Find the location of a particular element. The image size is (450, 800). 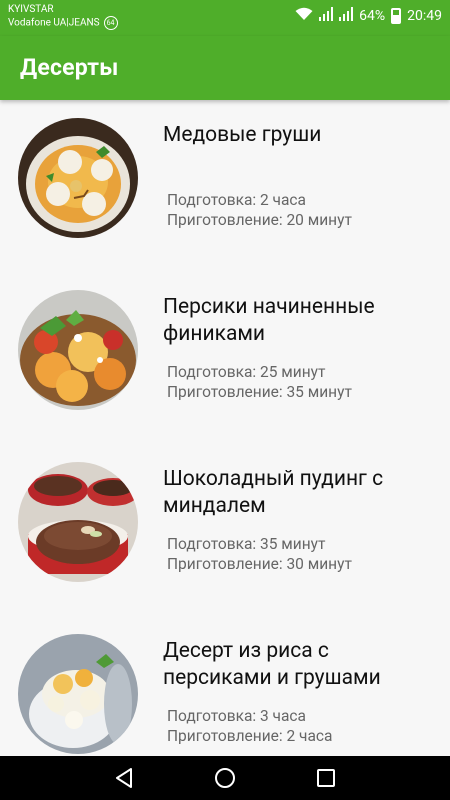

cook-time: Приготовление: 30 минут is located at coordinates (259, 564).